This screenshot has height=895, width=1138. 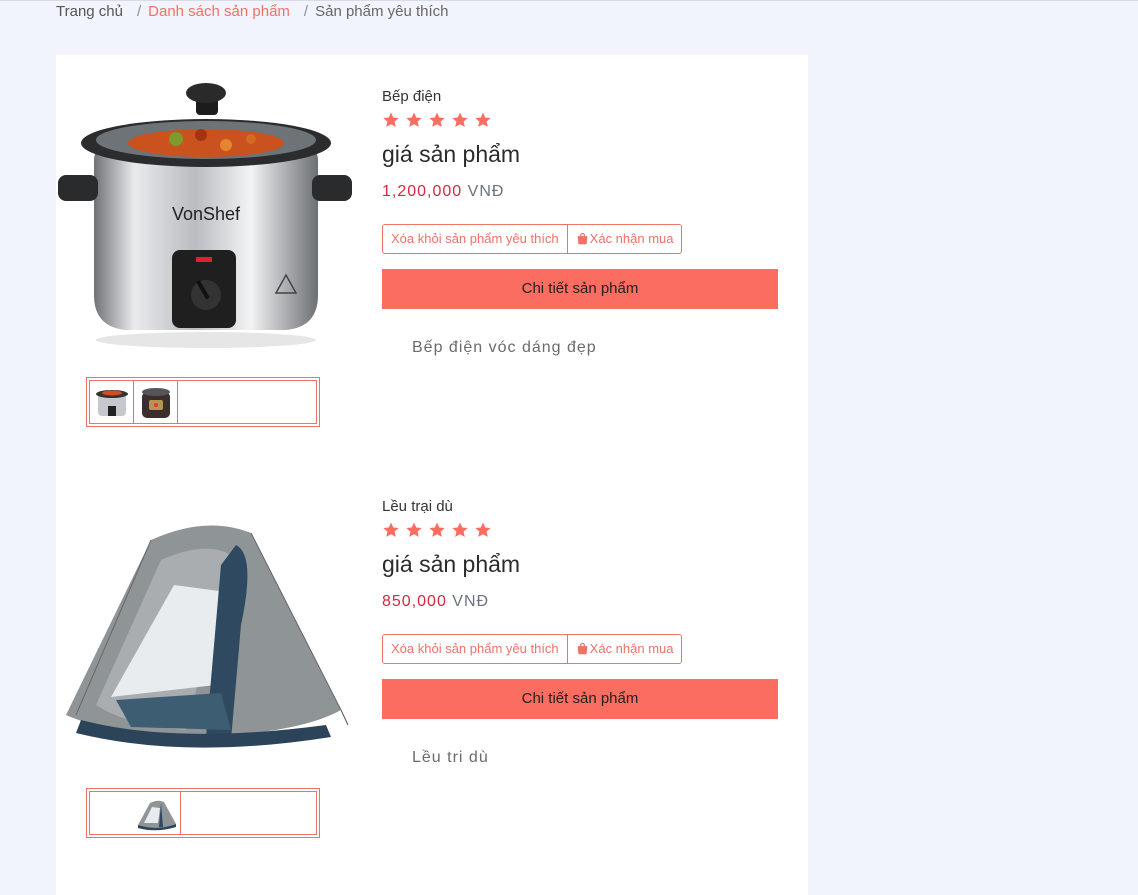 I want to click on product-image-tent, so click(x=204, y=622).